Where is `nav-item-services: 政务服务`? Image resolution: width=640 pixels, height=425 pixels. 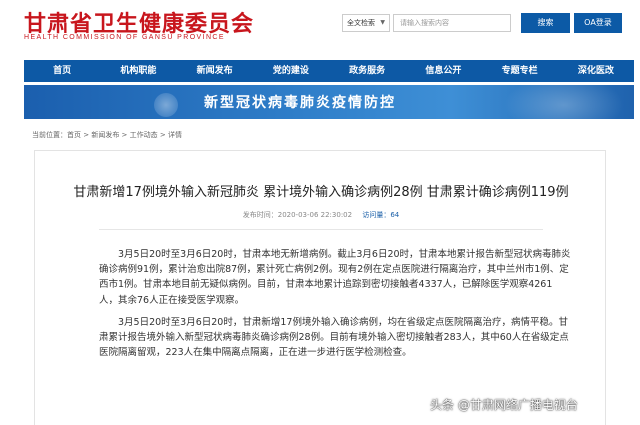 nav-item-services: 政务服务 is located at coordinates (367, 71).